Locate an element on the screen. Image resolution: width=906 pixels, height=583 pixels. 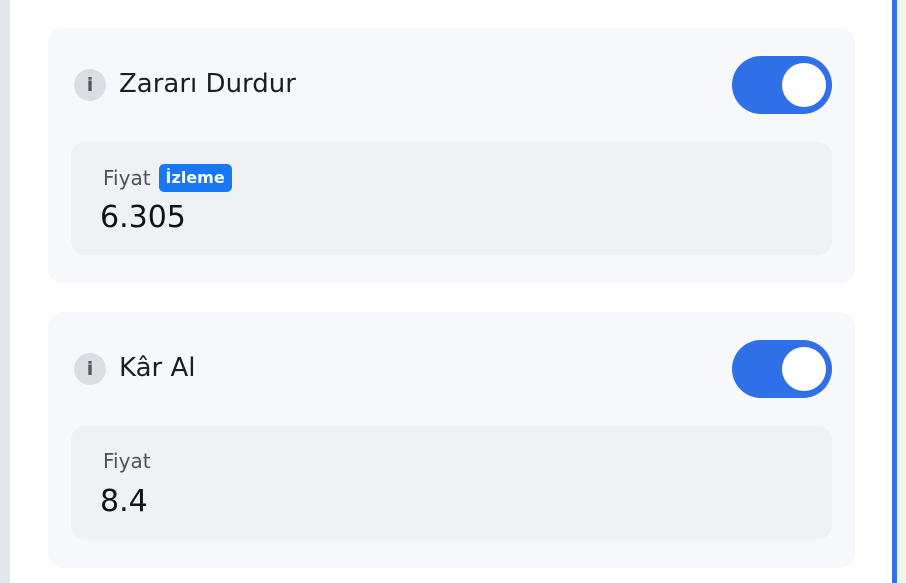
take-profit-title: Kâr Al is located at coordinates (157, 368).